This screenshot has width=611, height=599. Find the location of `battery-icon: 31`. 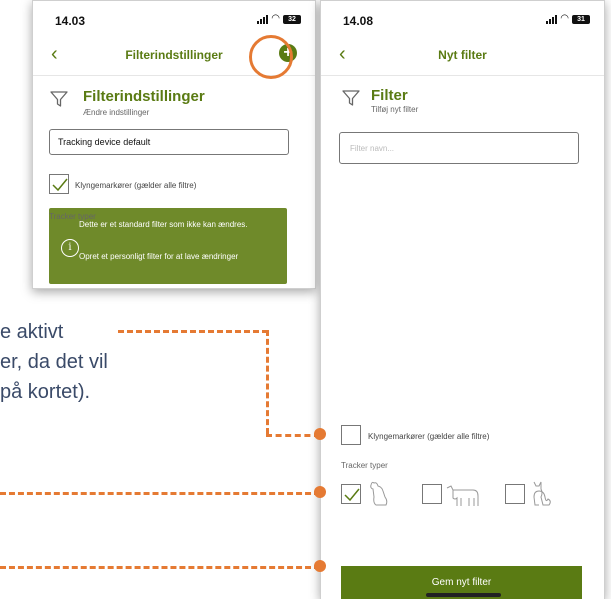

battery-icon: 31 is located at coordinates (581, 19).